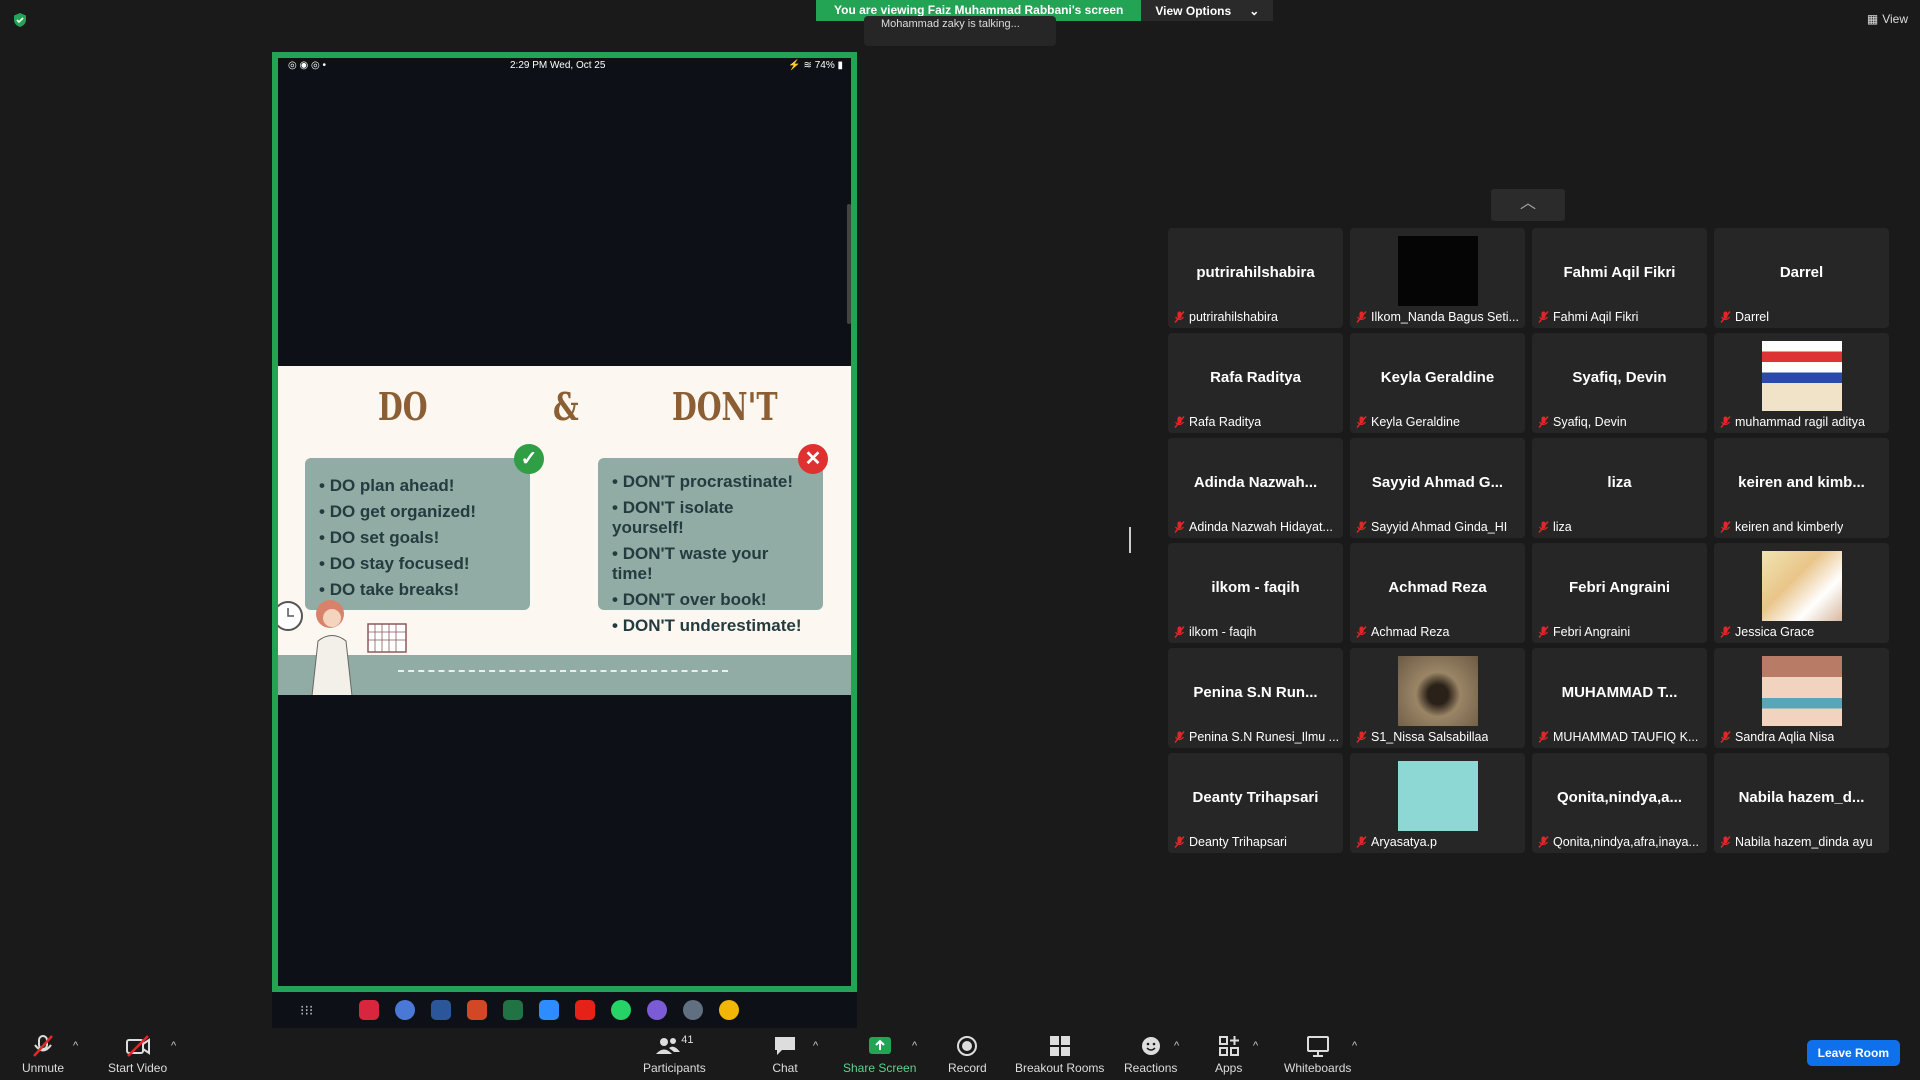  Describe the element at coordinates (1415, 422) in the screenshot. I see `participant-name: Keyla Geraldine` at that location.